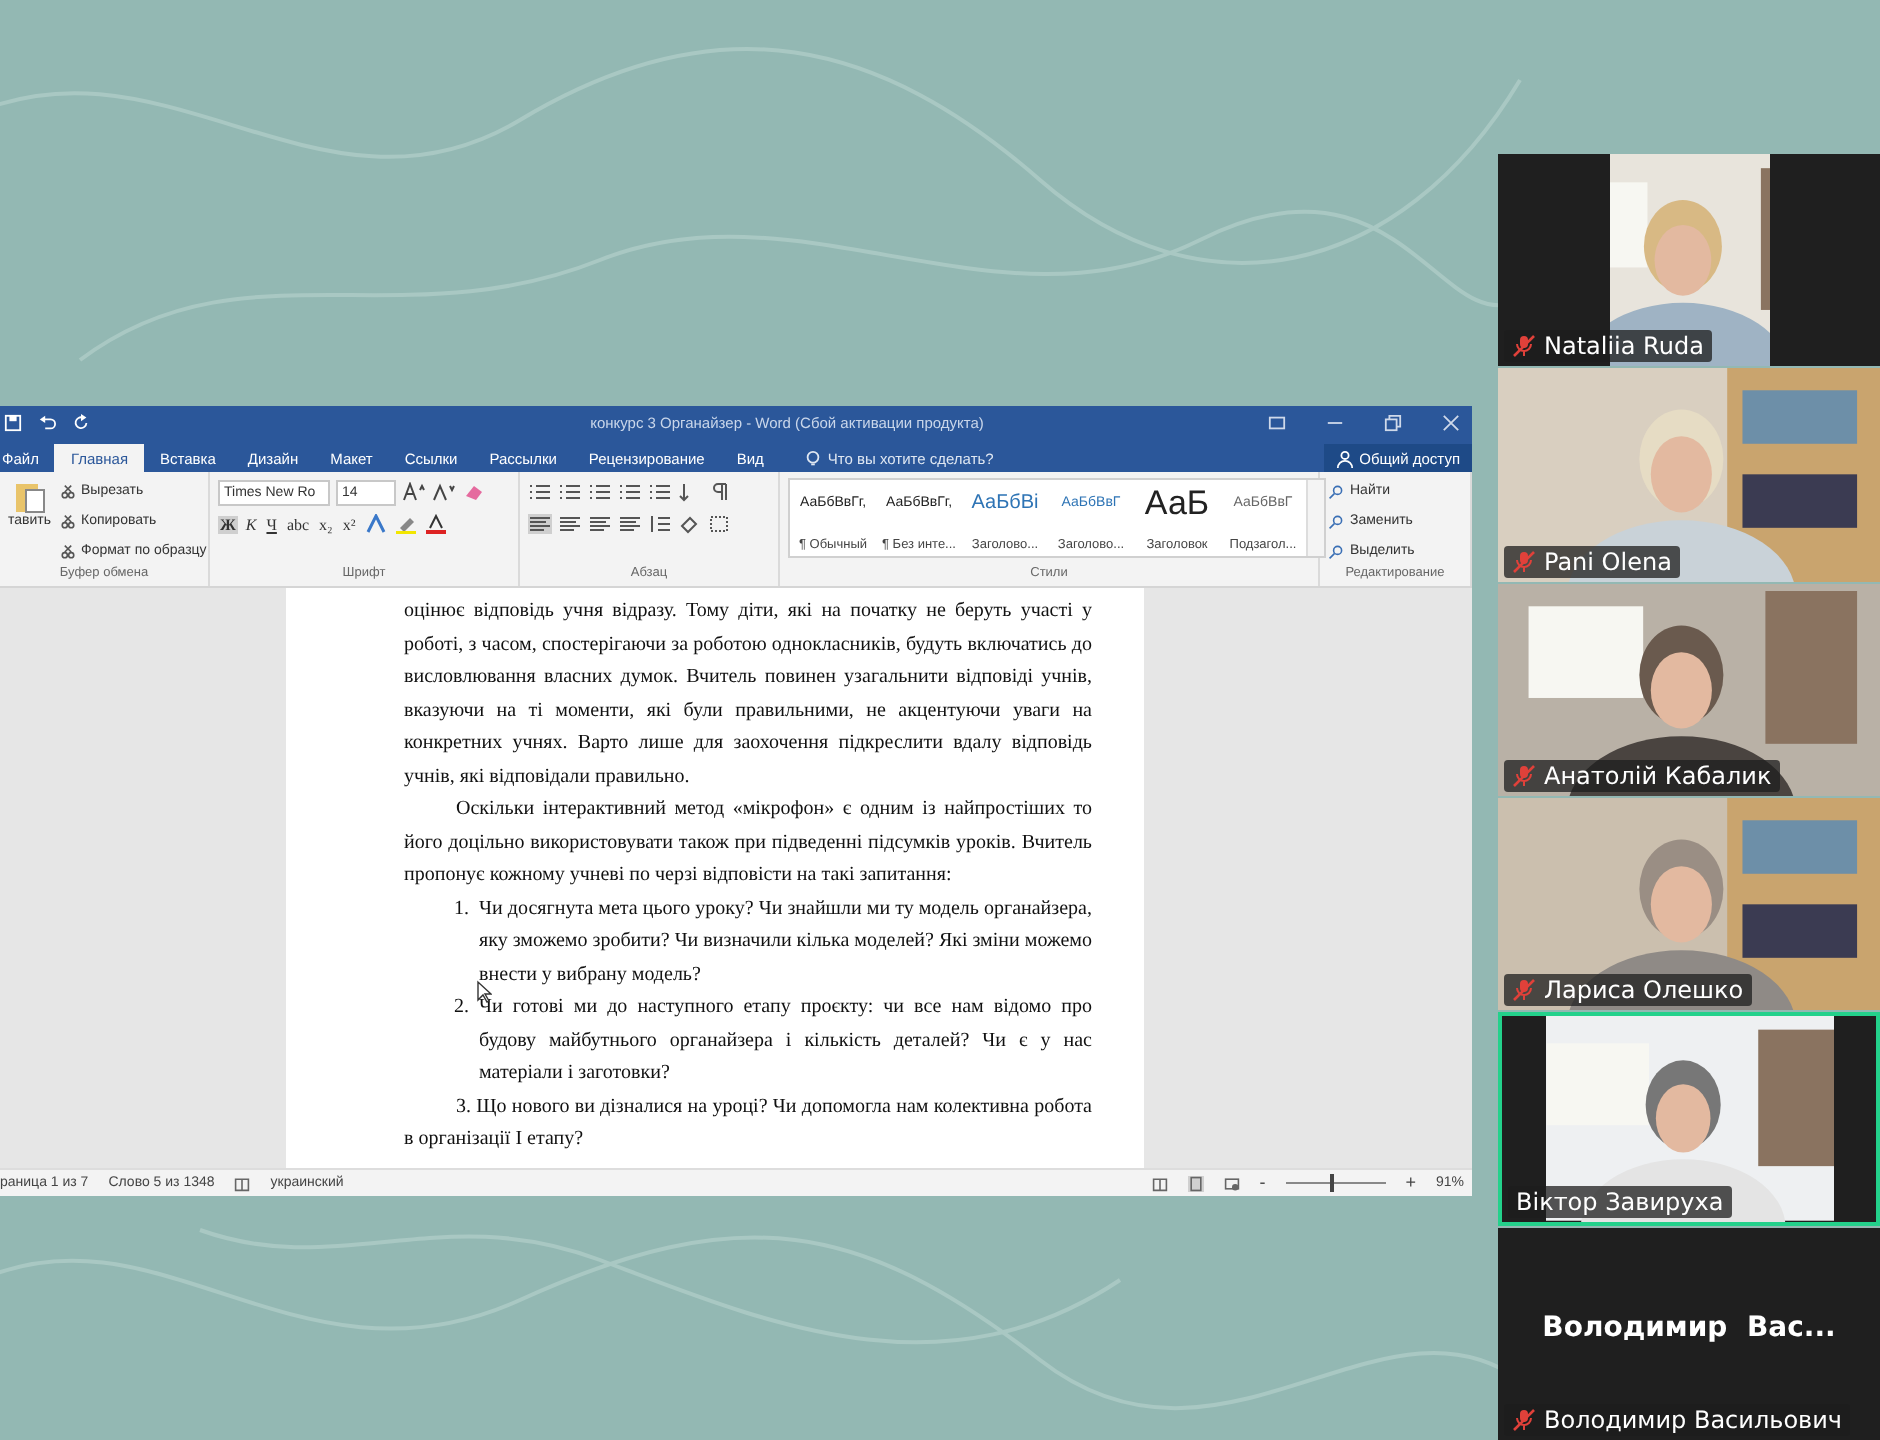  What do you see at coordinates (461, 909) in the screenshot?
I see `list-number: 1.` at bounding box center [461, 909].